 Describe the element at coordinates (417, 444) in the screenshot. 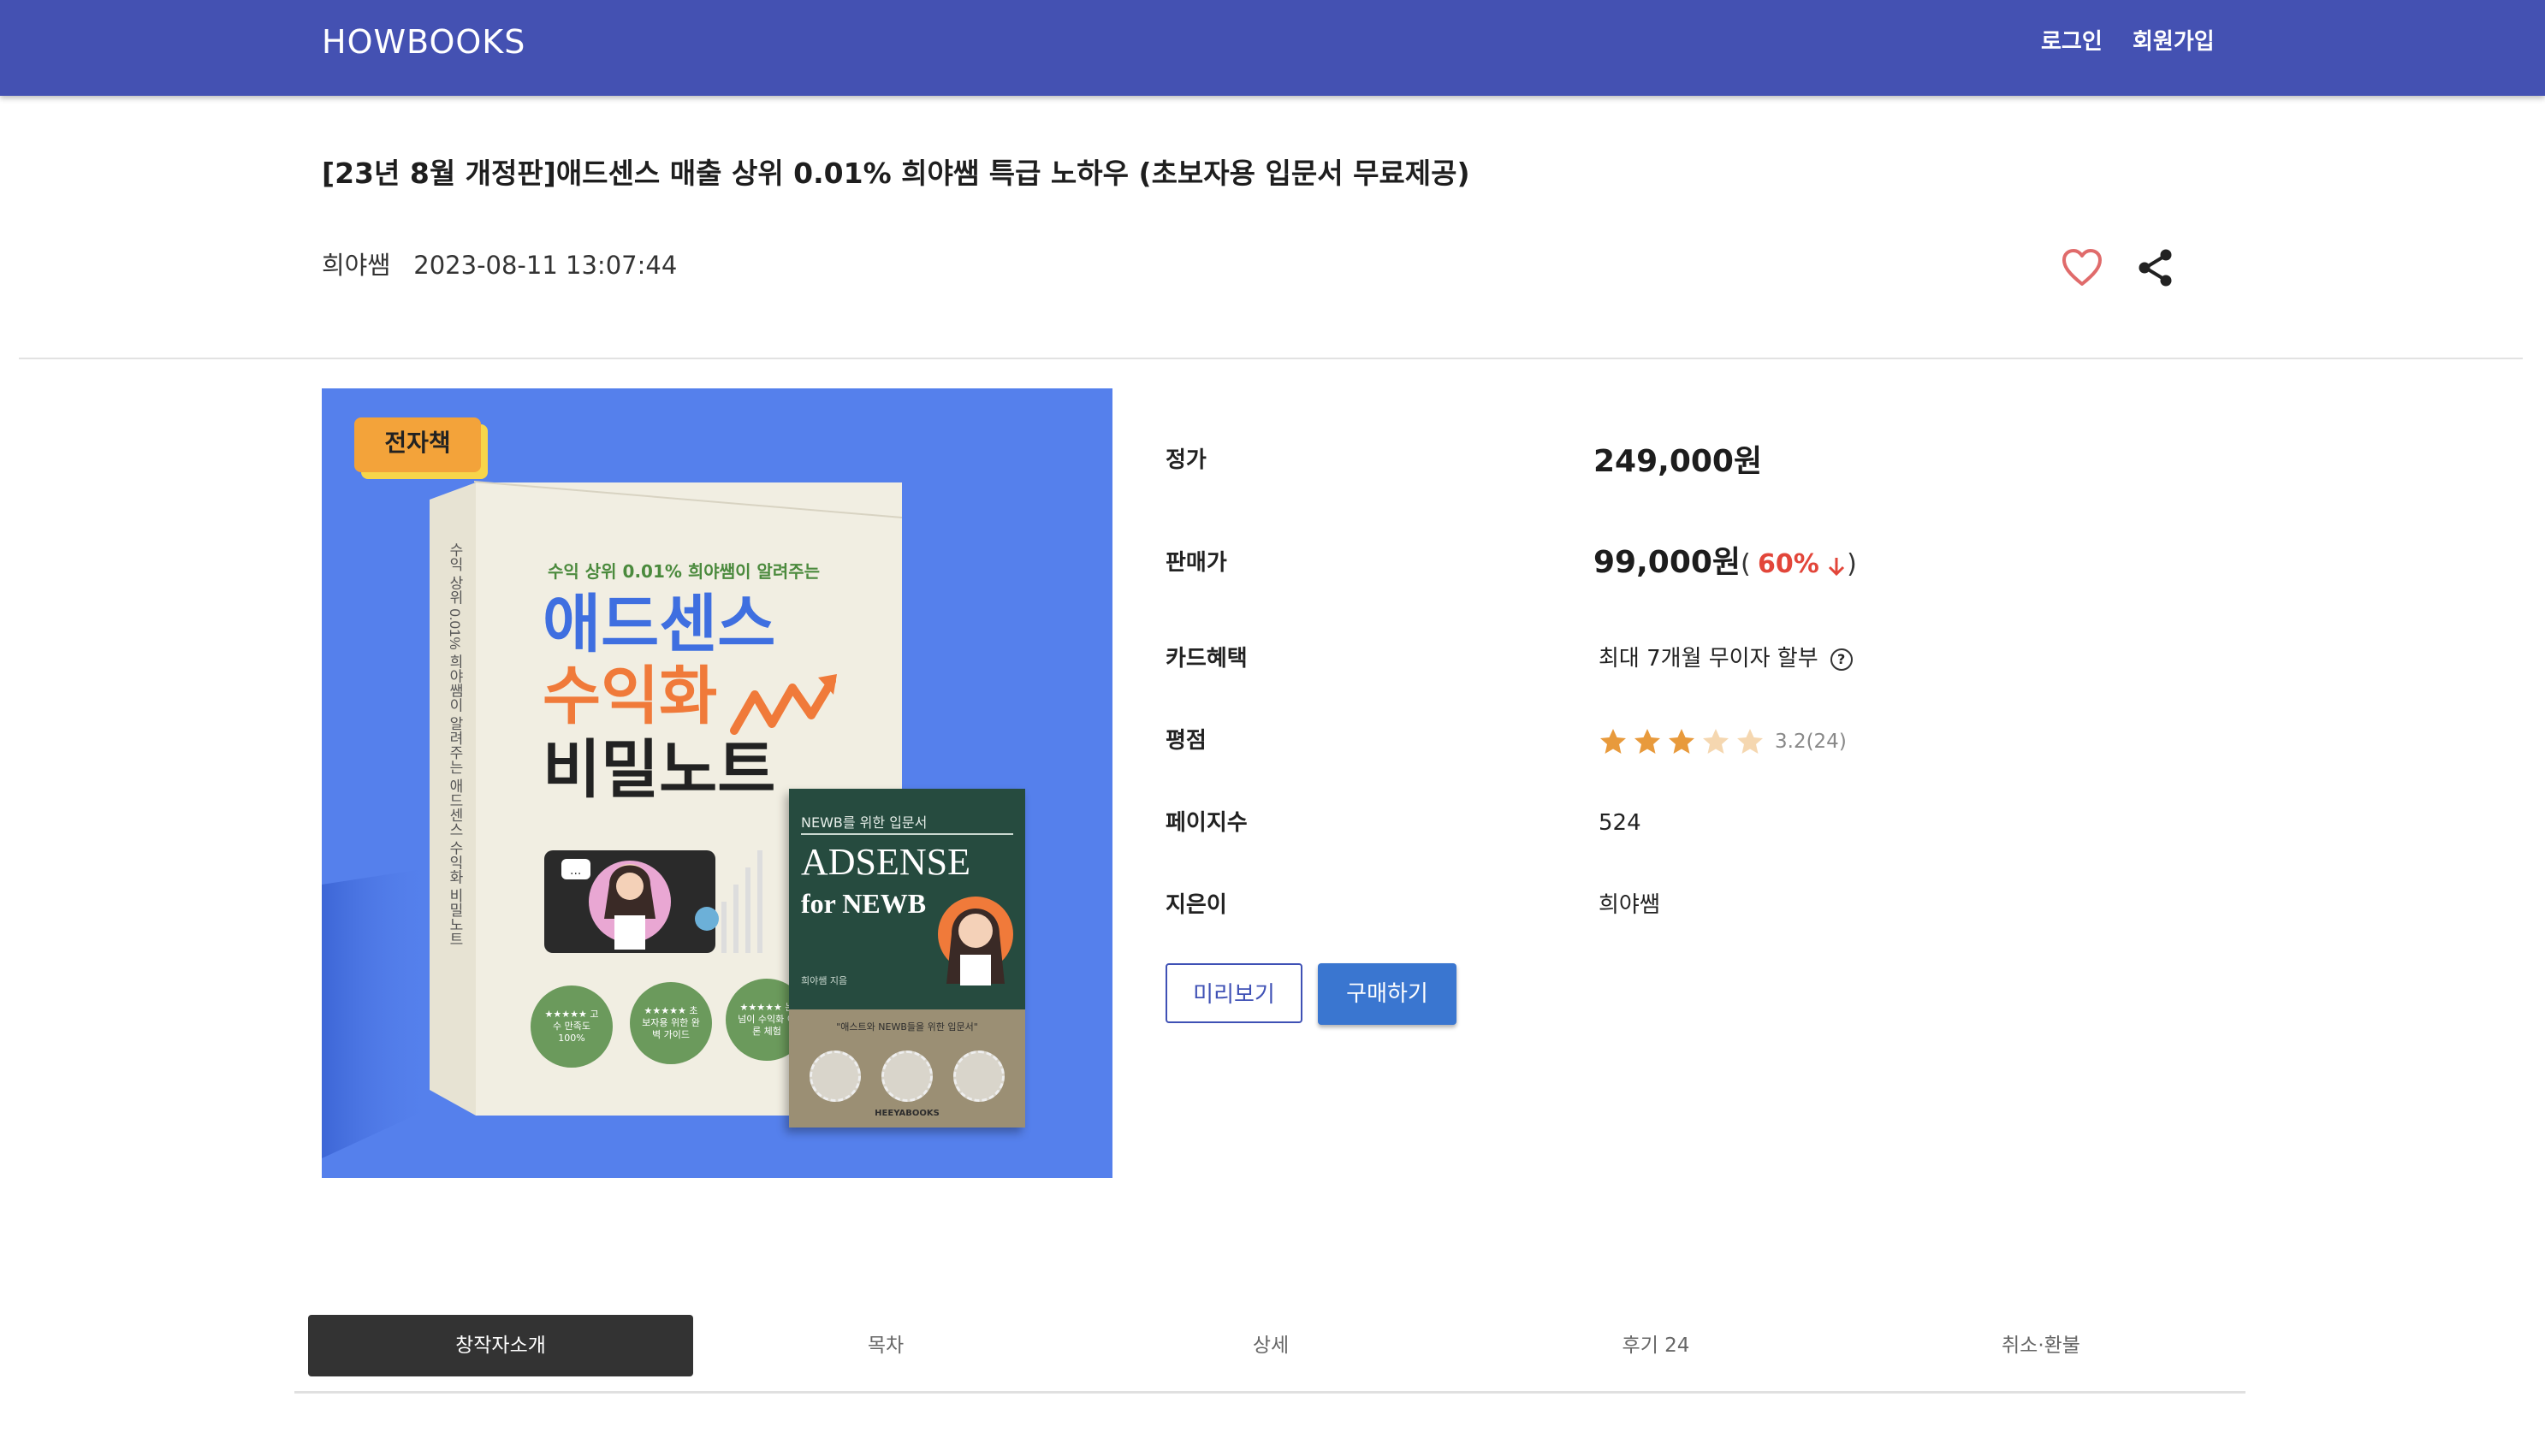

I see `ebook-badge: 전자책` at that location.